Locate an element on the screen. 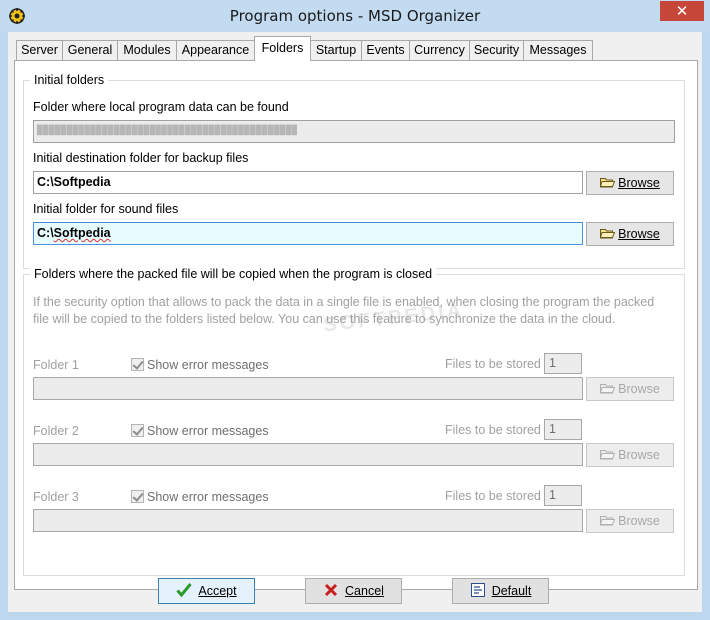 This screenshot has width=710, height=620. folder2-show-errors-checkbox is located at coordinates (137, 430).